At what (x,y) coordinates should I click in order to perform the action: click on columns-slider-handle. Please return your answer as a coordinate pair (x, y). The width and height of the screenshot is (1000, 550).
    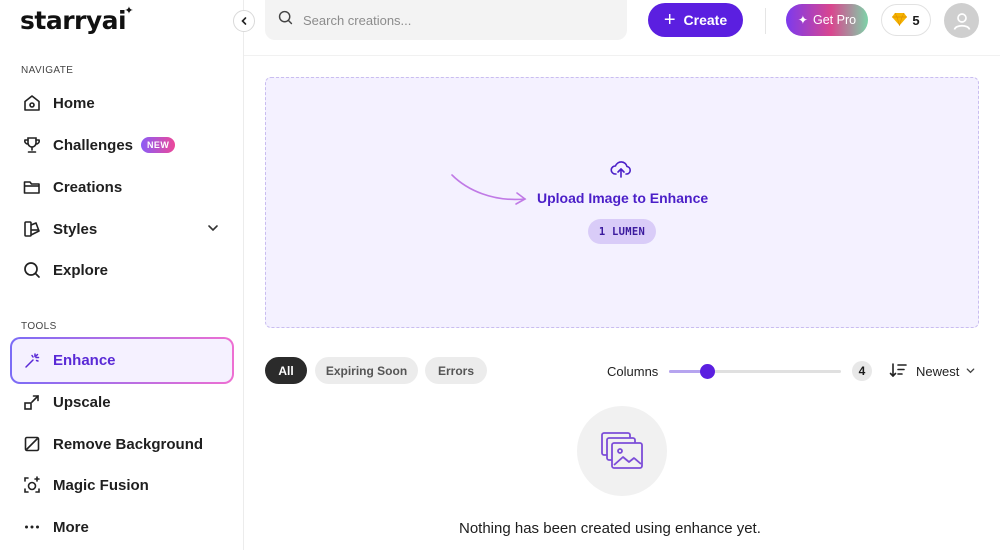
    Looking at the image, I should click on (707, 371).